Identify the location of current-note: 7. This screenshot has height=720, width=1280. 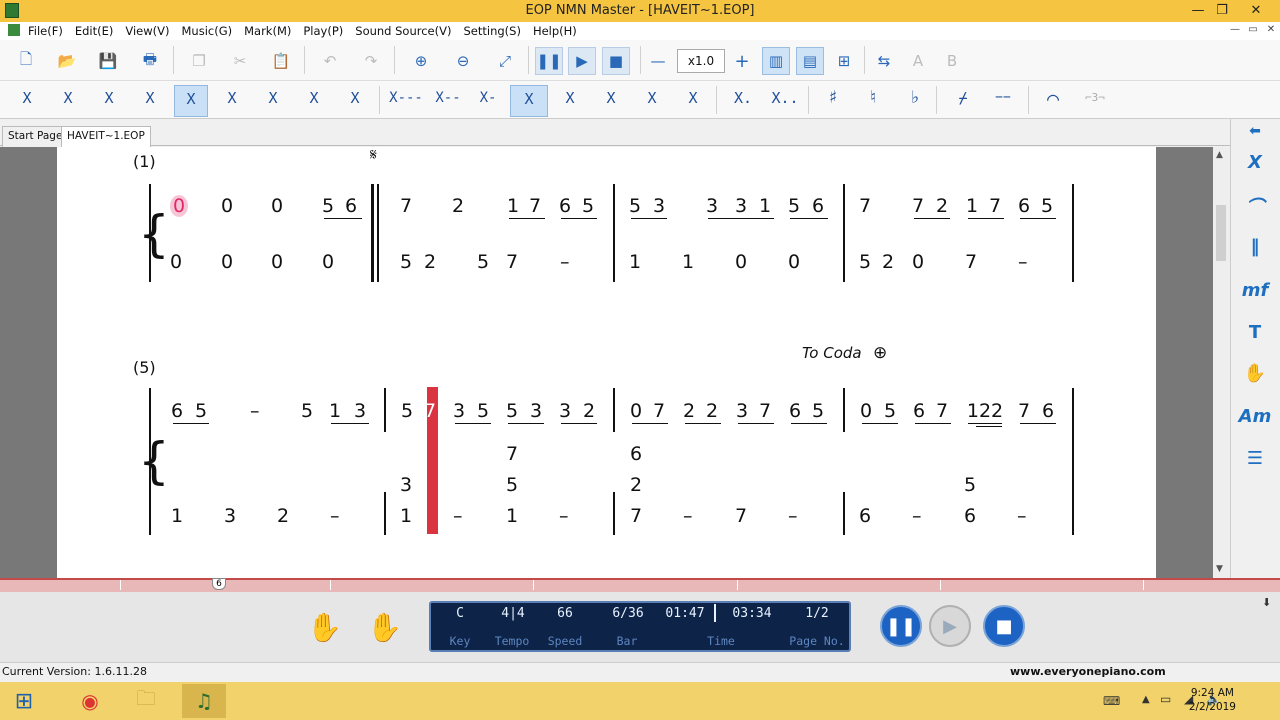
(430, 411).